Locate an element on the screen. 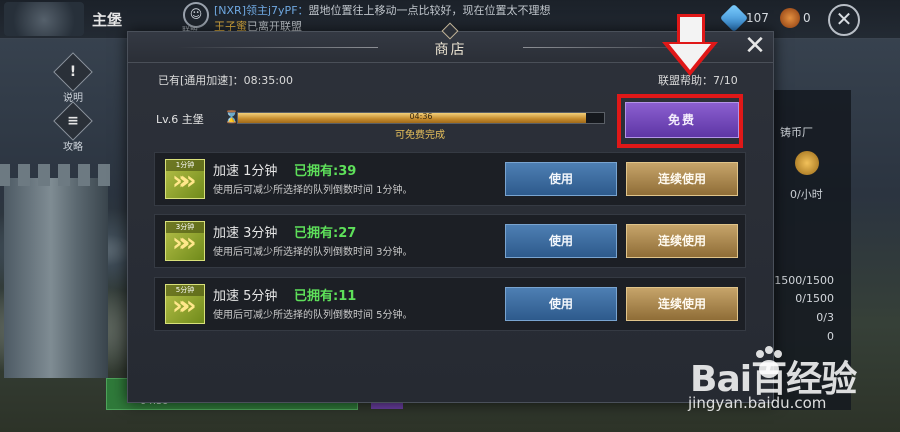  castle-thumbnail is located at coordinates (44, 19).